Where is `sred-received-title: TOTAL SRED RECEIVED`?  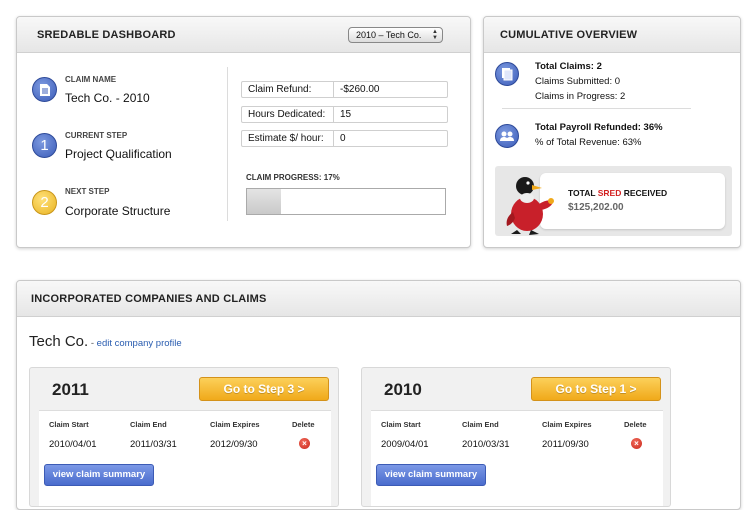 sred-received-title: TOTAL SRED RECEIVED is located at coordinates (618, 193).